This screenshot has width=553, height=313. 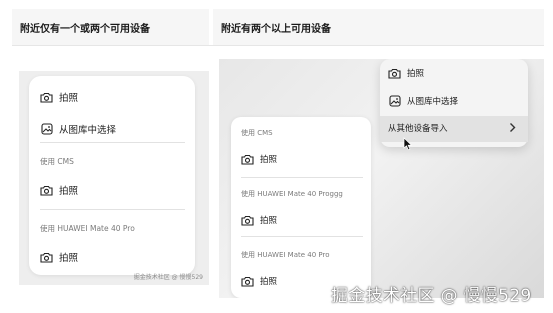 What do you see at coordinates (259, 220) in the screenshot?
I see `mate40proggg-take-photo-item: 拍照` at bounding box center [259, 220].